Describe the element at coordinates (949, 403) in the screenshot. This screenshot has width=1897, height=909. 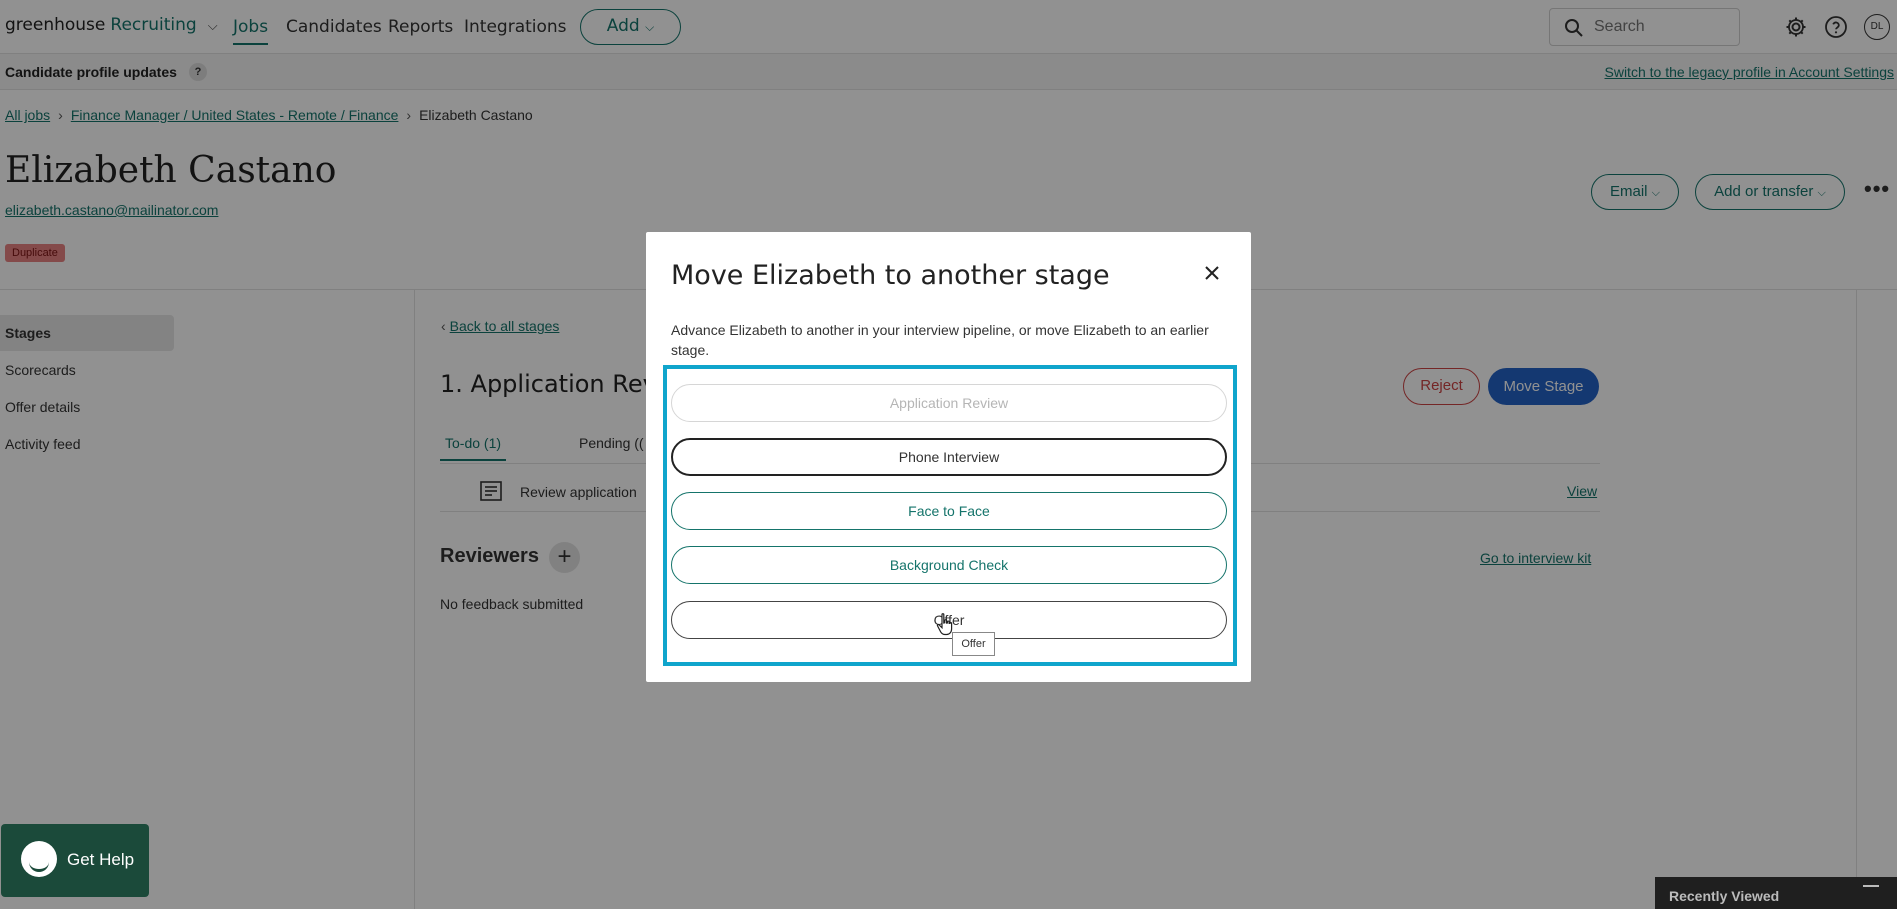
I see `stage-option-application-review: Application Review` at that location.